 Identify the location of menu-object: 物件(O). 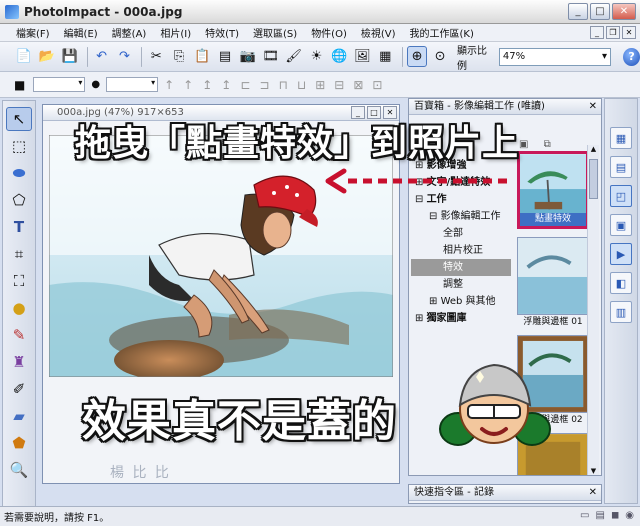
(329, 32).